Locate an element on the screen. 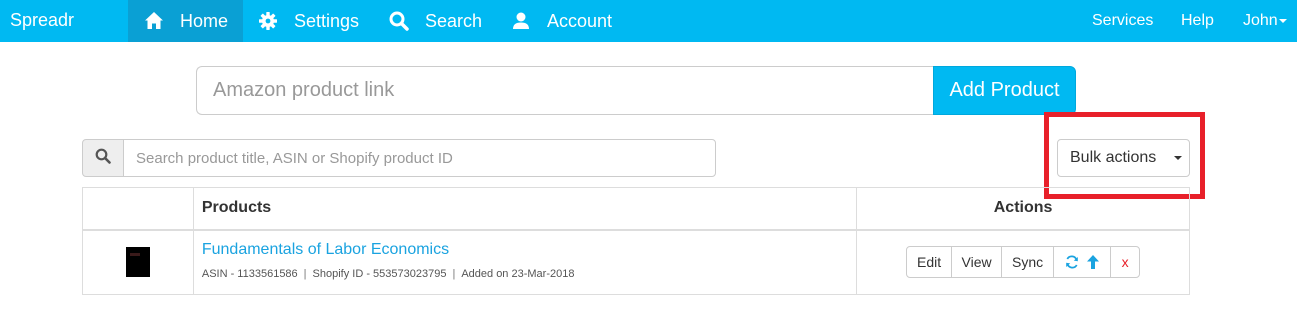  search-addon is located at coordinates (103, 158).